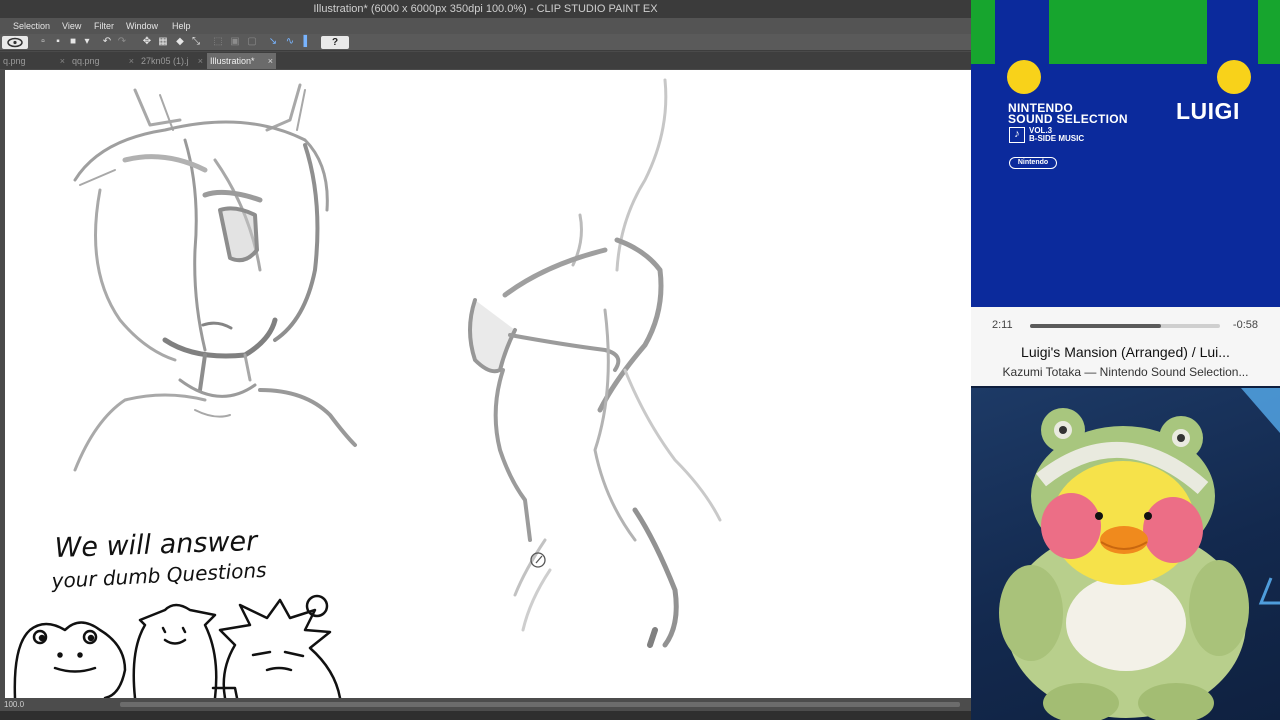 Image resolution: width=1280 pixels, height=720 pixels. Describe the element at coordinates (14, 704) in the screenshot. I see `zoom-readout: 100.0` at that location.